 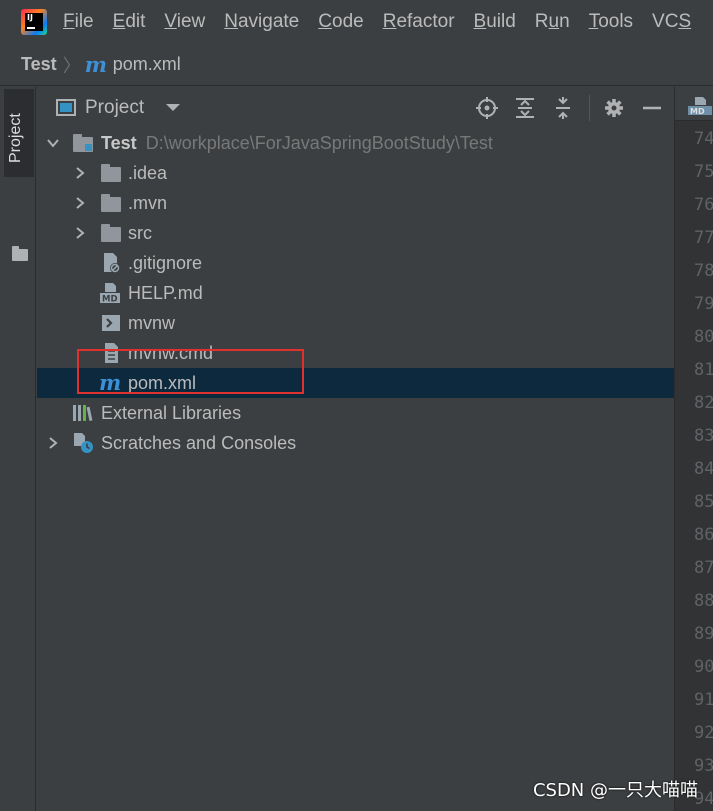 What do you see at coordinates (39, 64) in the screenshot?
I see `breadcrumb-root: Test` at bounding box center [39, 64].